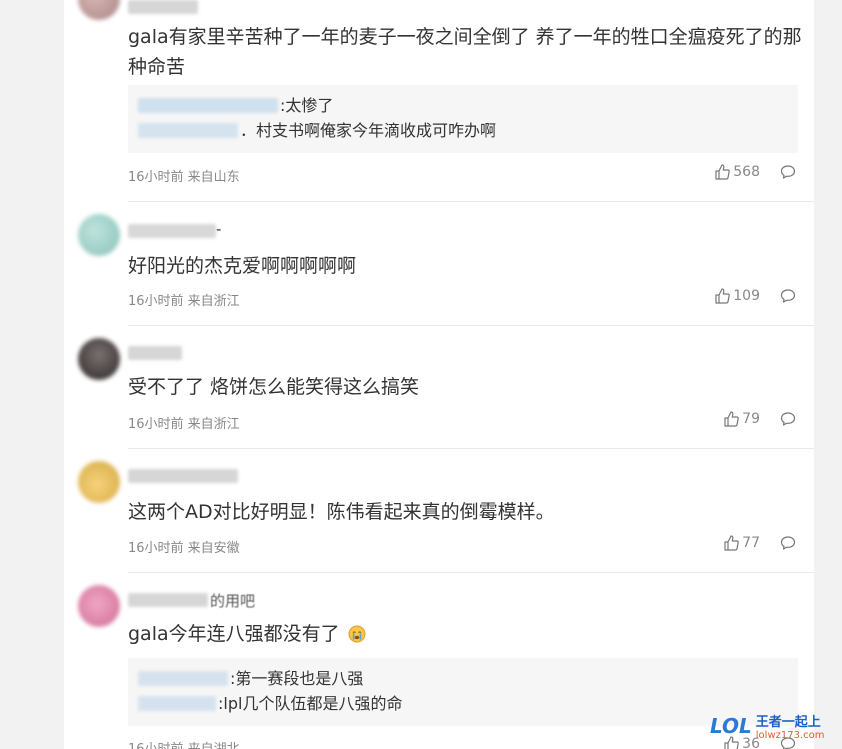  I want to click on like-button: 568, so click(737, 172).